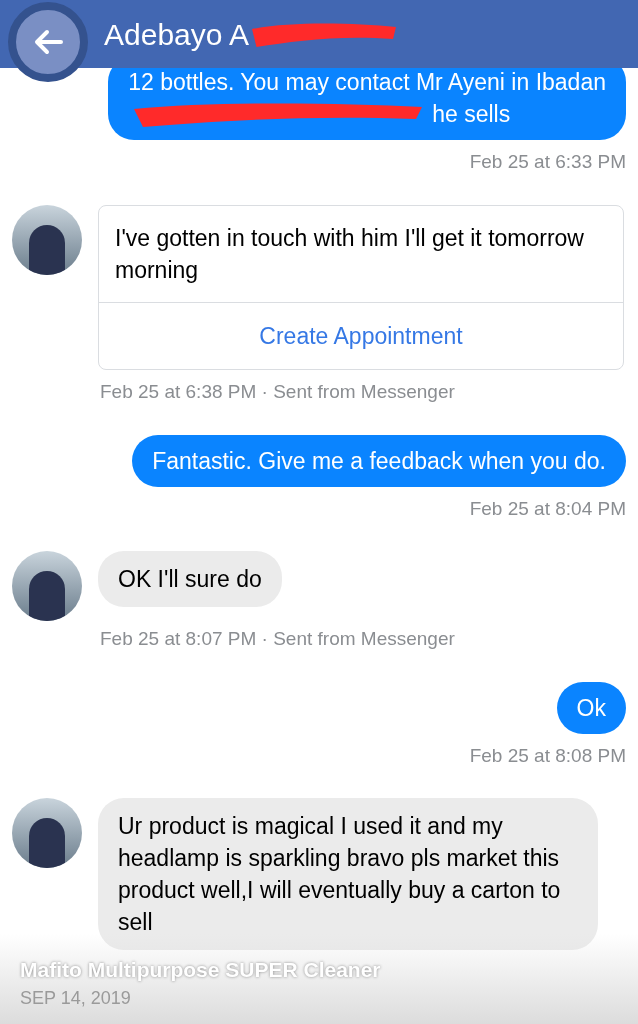 This screenshot has height=1024, width=638. Describe the element at coordinates (190, 579) in the screenshot. I see `message-text: OK I'll sure do` at that location.